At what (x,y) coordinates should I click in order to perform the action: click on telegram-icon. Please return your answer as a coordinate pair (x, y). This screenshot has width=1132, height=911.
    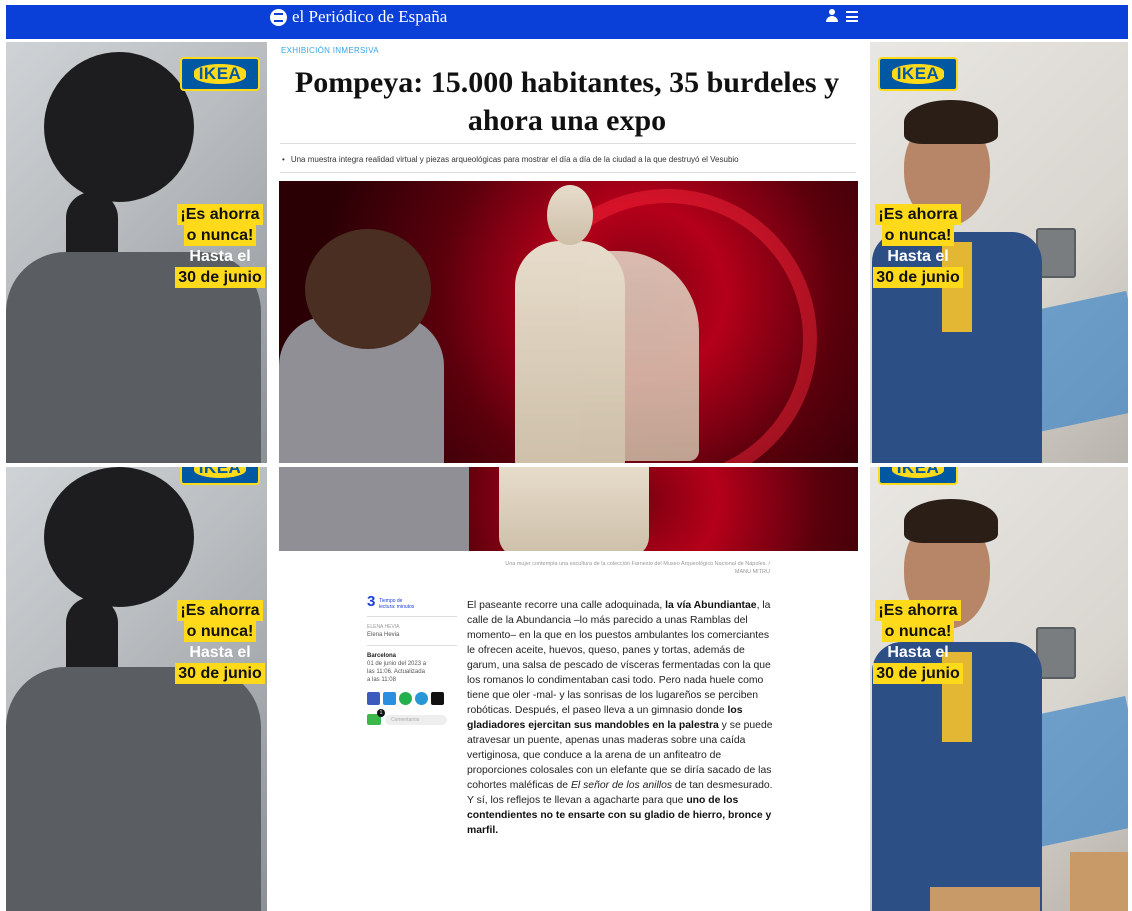
    Looking at the image, I should click on (421, 698).